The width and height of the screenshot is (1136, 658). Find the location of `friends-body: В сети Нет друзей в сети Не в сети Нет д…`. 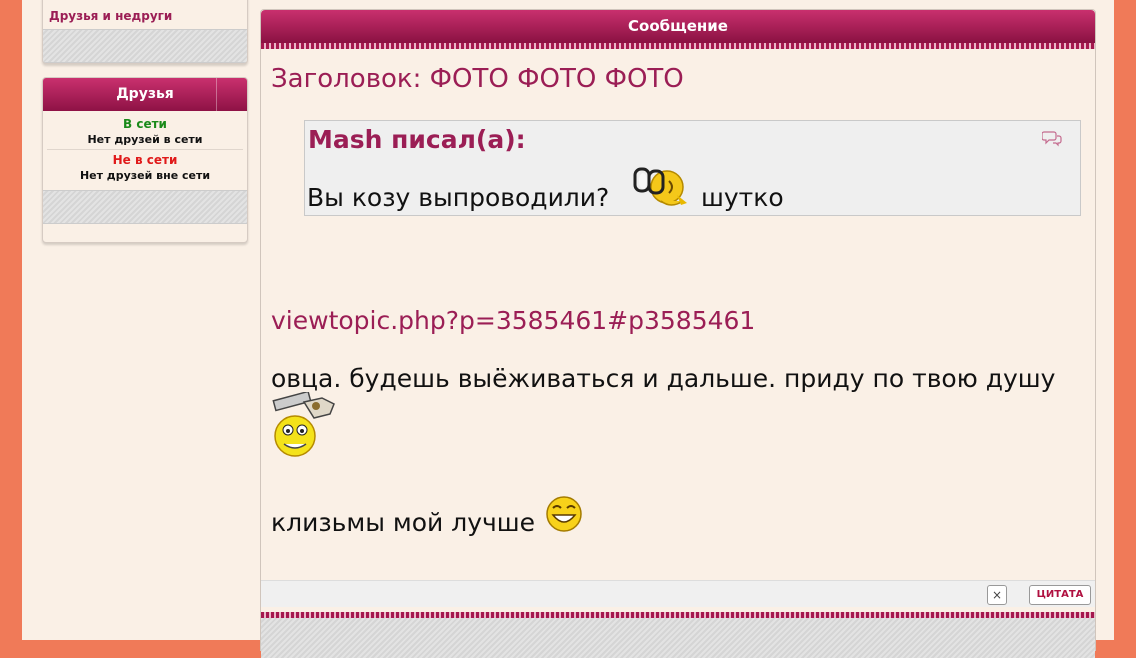

friends-body: В сети Нет друзей в сети Не в сети Нет д… is located at coordinates (145, 148).